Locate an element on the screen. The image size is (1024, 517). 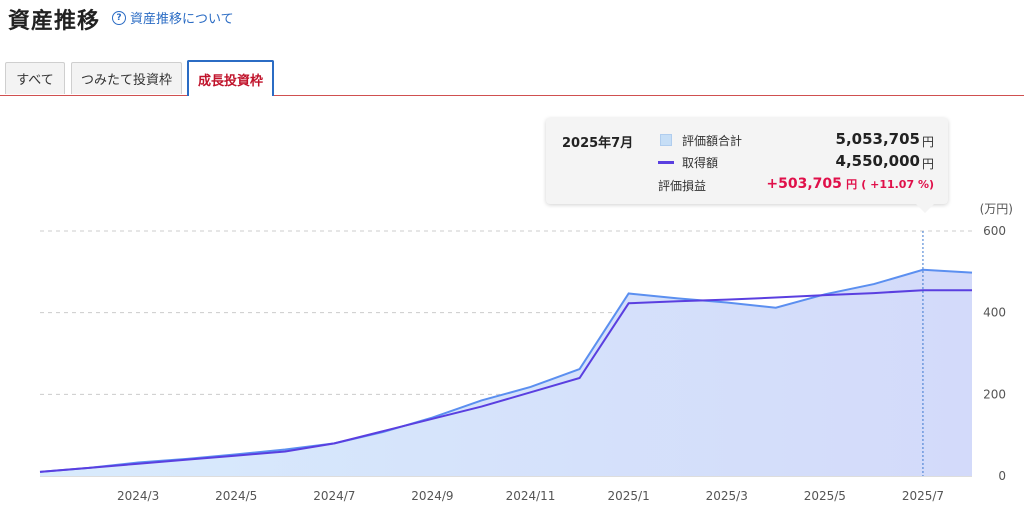
tooltip-pl-value: +503,705 円 ( +11.07 %) is located at coordinates (850, 184).